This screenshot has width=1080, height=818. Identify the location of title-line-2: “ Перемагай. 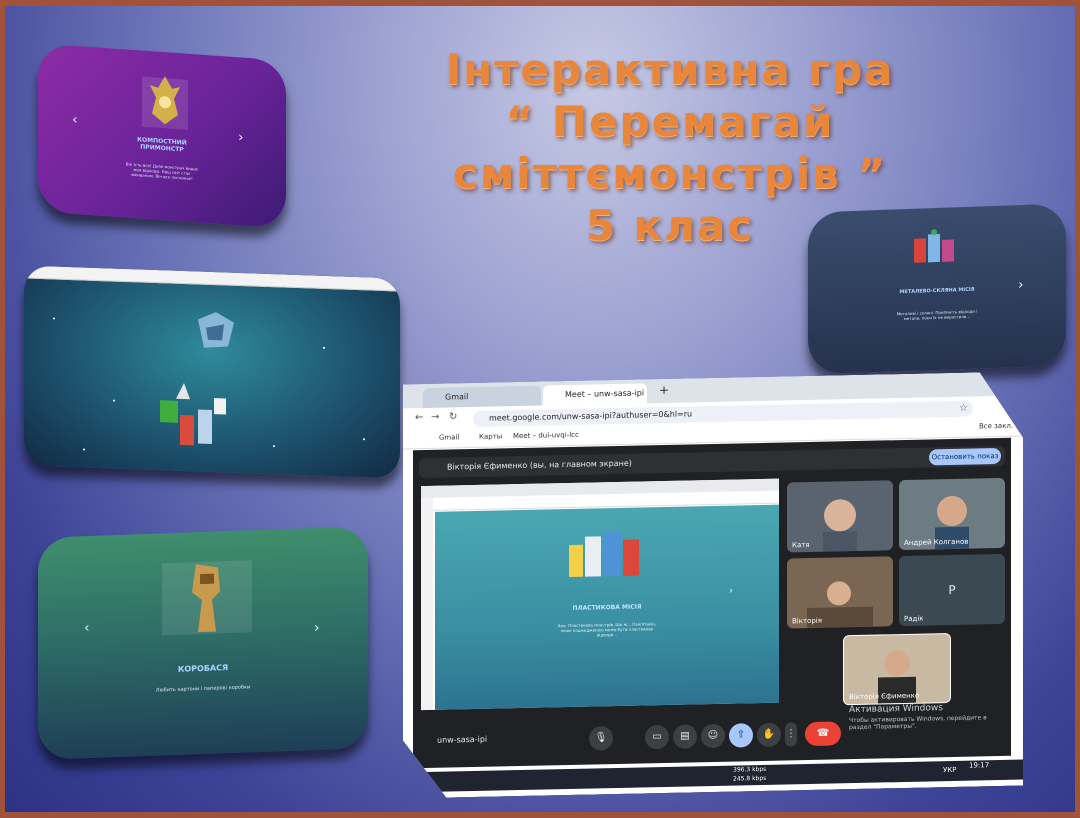
(670, 121).